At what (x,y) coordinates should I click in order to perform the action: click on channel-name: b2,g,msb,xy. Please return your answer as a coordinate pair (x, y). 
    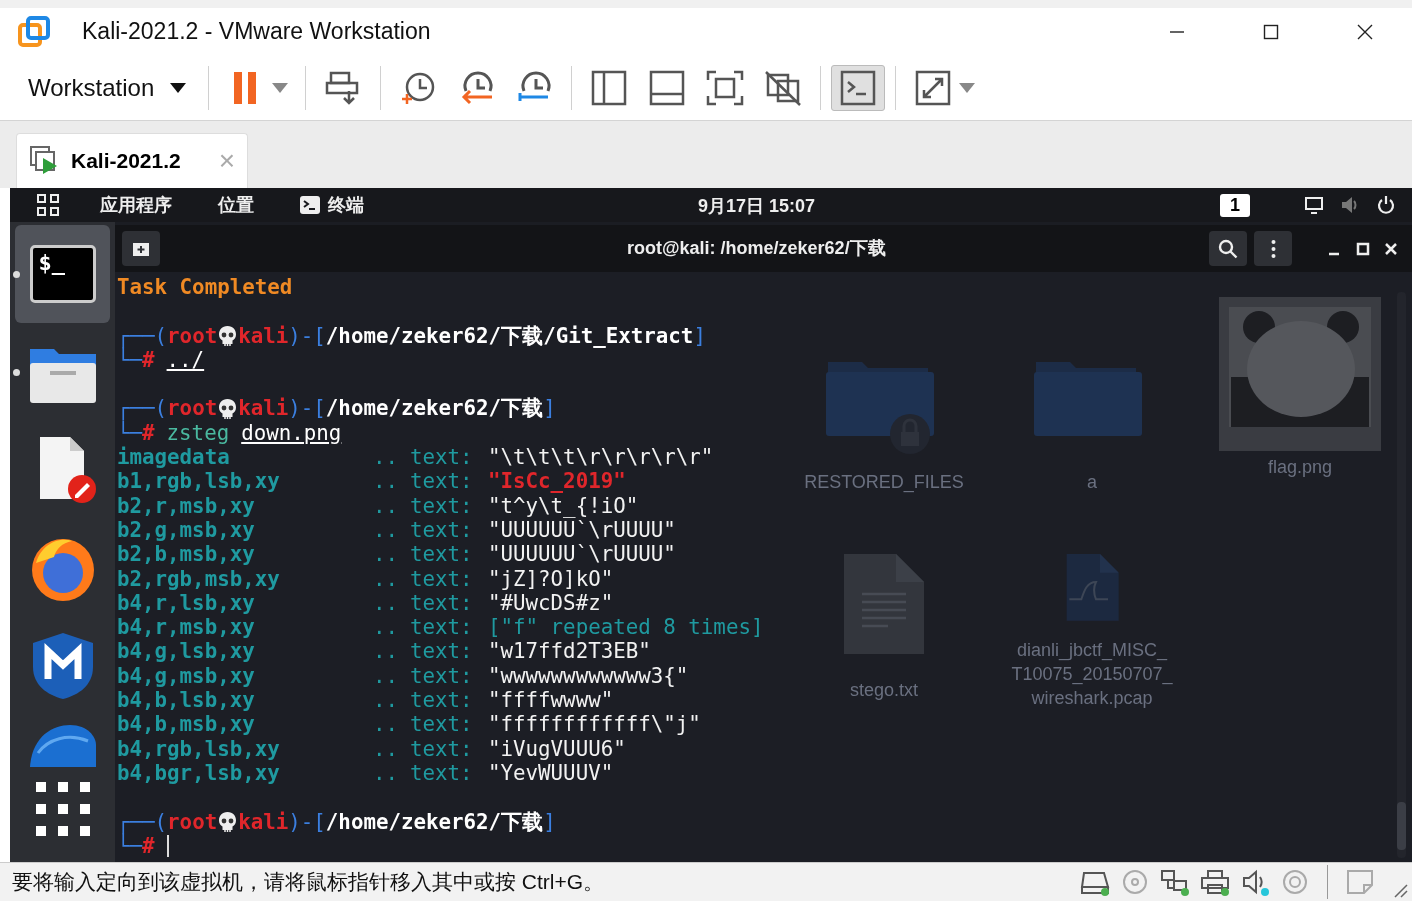
    Looking at the image, I should click on (186, 530).